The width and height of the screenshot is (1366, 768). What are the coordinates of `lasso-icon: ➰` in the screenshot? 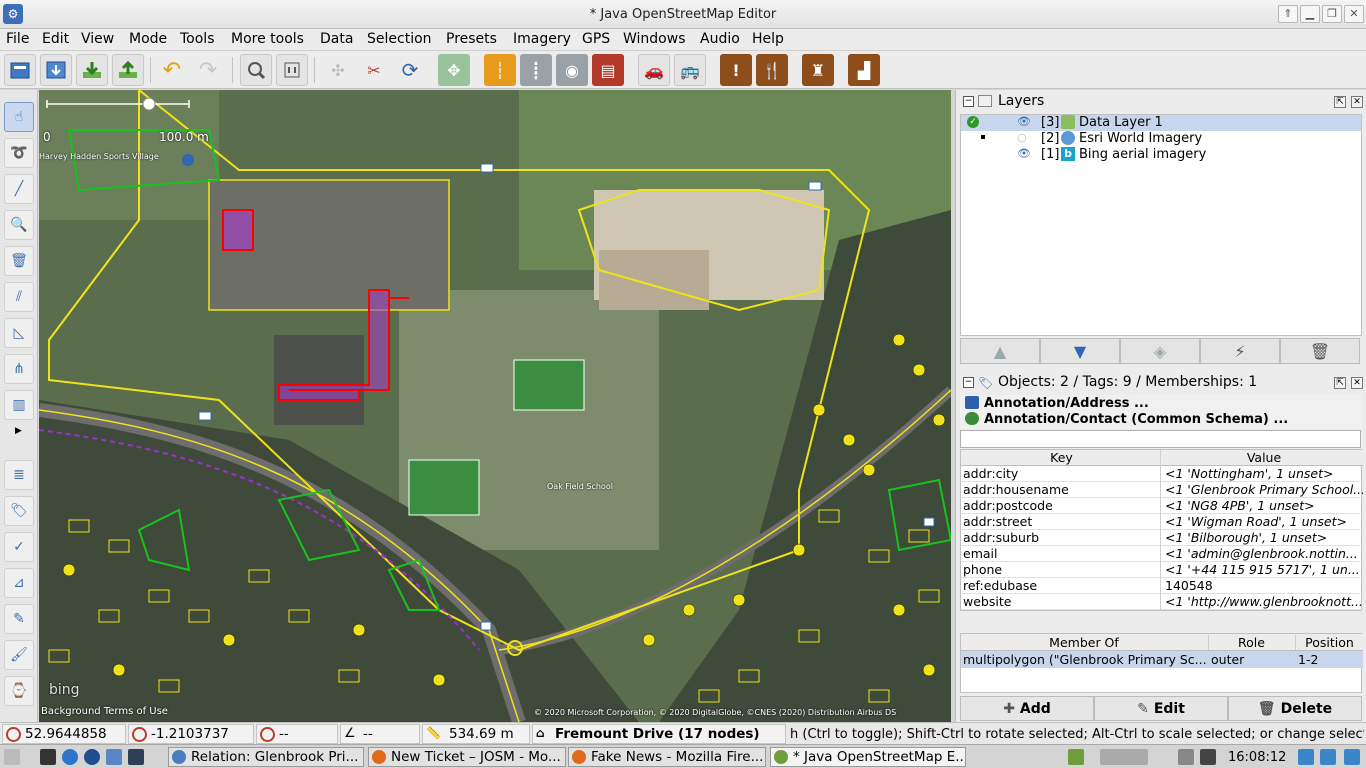 It's located at (19, 153).